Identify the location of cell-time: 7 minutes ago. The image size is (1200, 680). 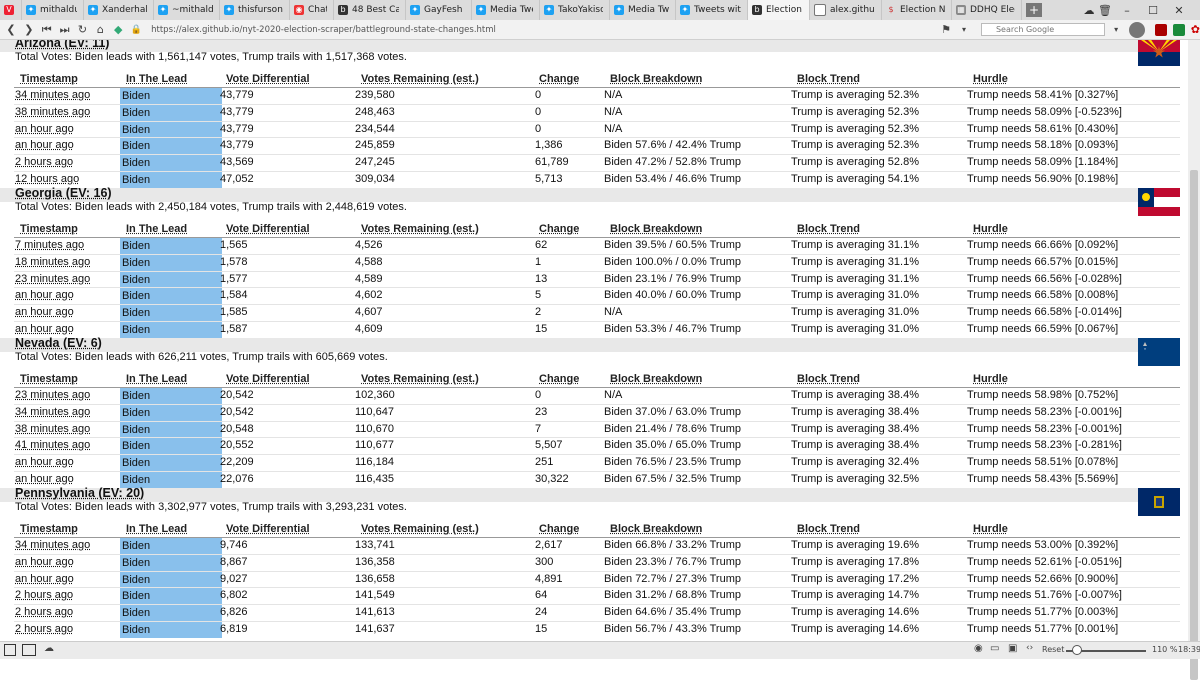
(49, 245).